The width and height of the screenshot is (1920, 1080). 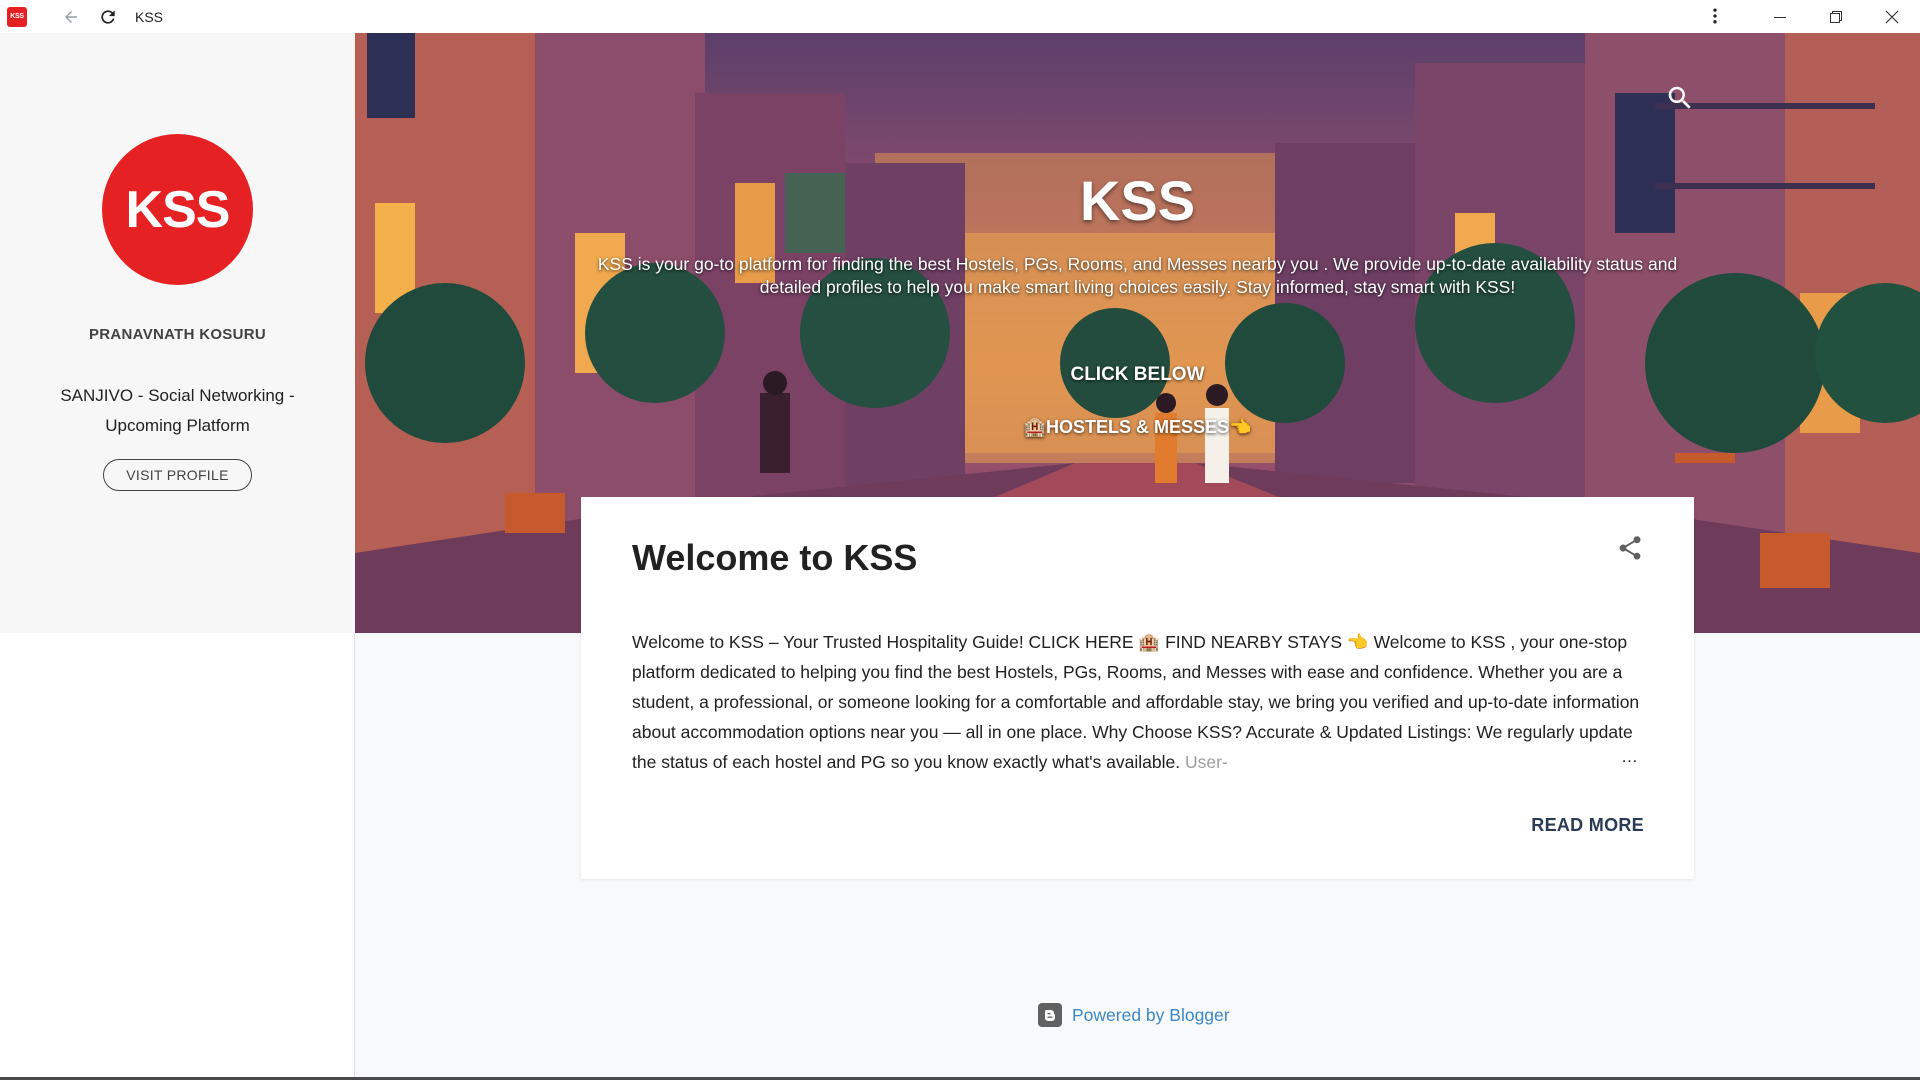 What do you see at coordinates (1137, 200) in the screenshot?
I see `blog-title: KSS` at bounding box center [1137, 200].